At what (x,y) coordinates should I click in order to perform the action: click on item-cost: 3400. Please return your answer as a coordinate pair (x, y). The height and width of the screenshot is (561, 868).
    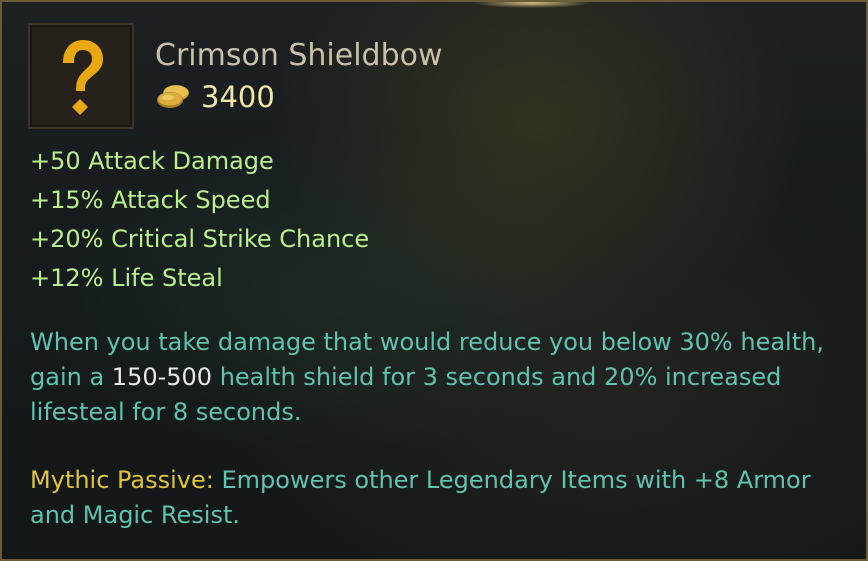
    Looking at the image, I should click on (215, 97).